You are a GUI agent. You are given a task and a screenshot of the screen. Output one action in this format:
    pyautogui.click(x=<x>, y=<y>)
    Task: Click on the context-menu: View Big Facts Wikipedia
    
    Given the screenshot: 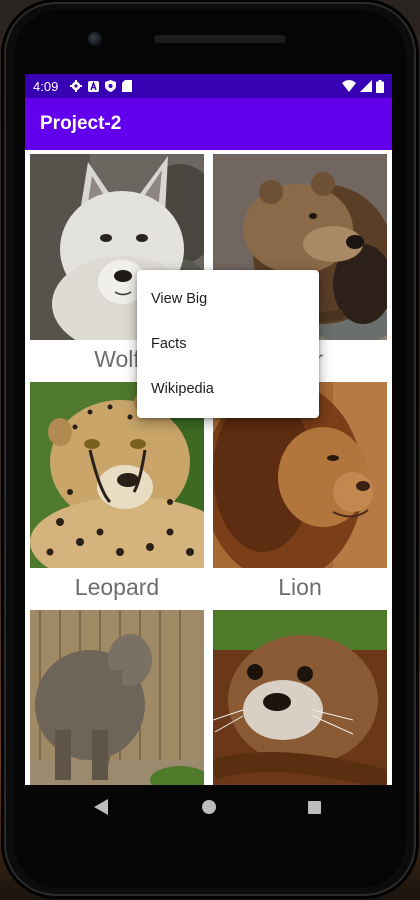 What is the action you would take?
    pyautogui.click(x=228, y=344)
    